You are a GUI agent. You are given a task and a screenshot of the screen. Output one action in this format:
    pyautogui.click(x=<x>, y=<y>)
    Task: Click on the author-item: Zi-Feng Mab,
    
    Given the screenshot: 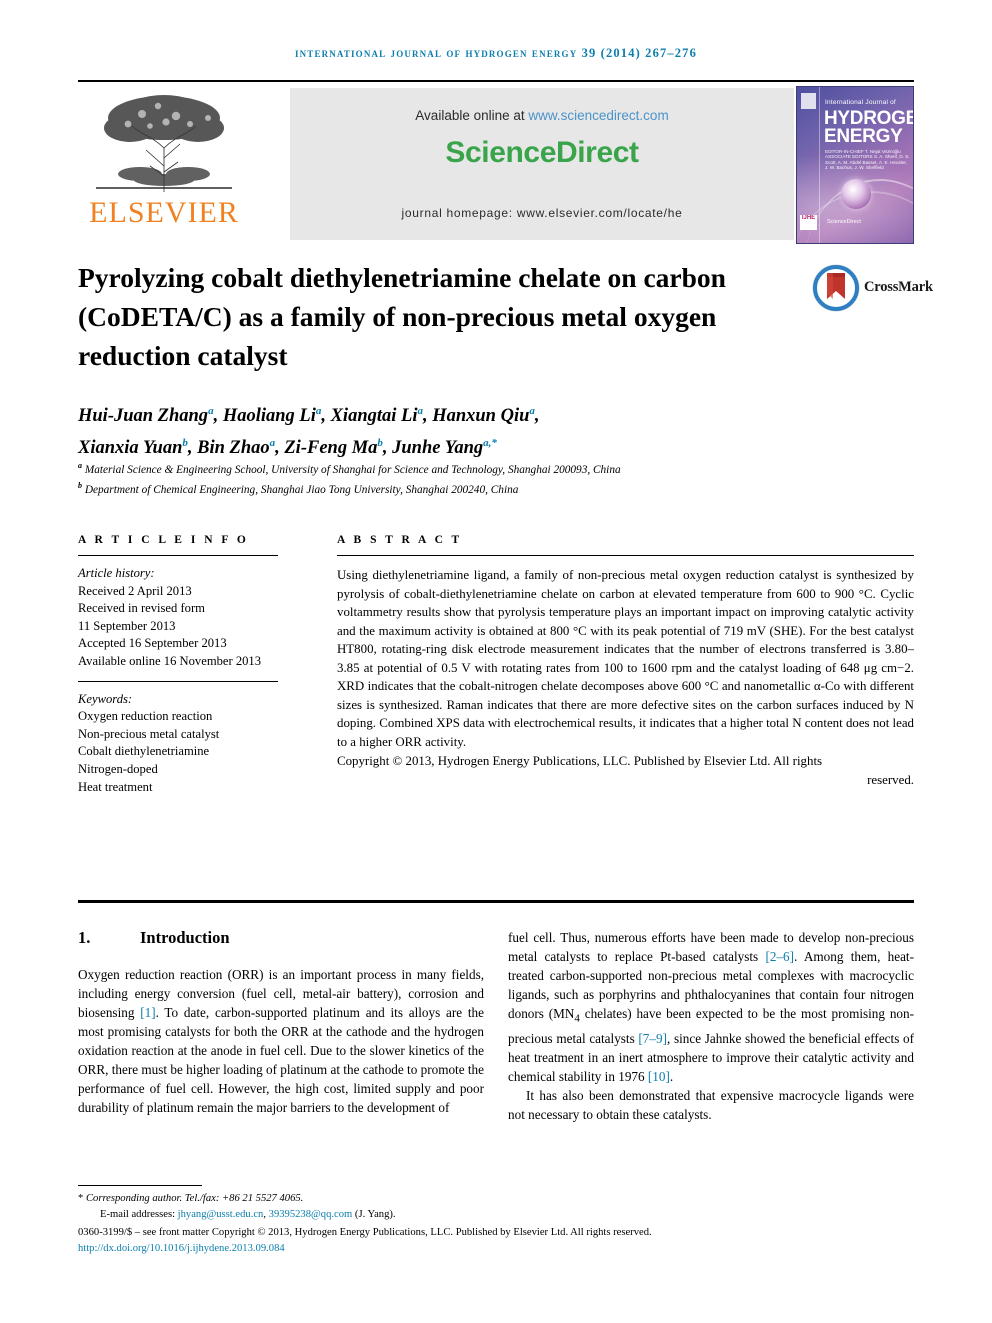 What is the action you would take?
    pyautogui.click(x=338, y=448)
    